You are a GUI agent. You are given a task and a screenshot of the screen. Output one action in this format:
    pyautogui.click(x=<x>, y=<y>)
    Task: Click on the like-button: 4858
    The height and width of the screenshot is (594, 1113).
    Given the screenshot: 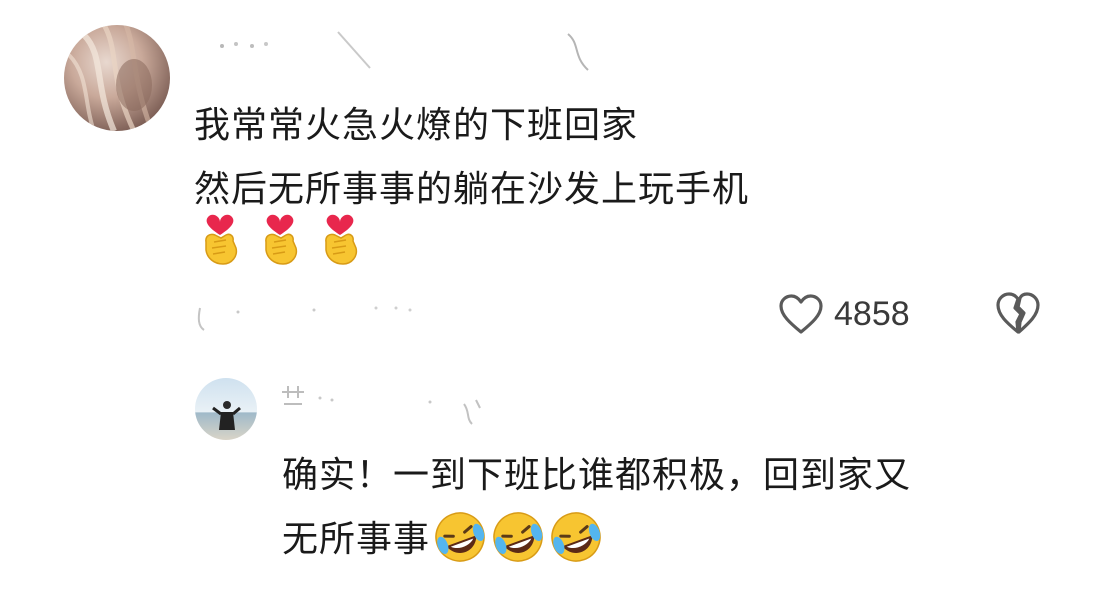 What is the action you would take?
    pyautogui.click(x=844, y=314)
    